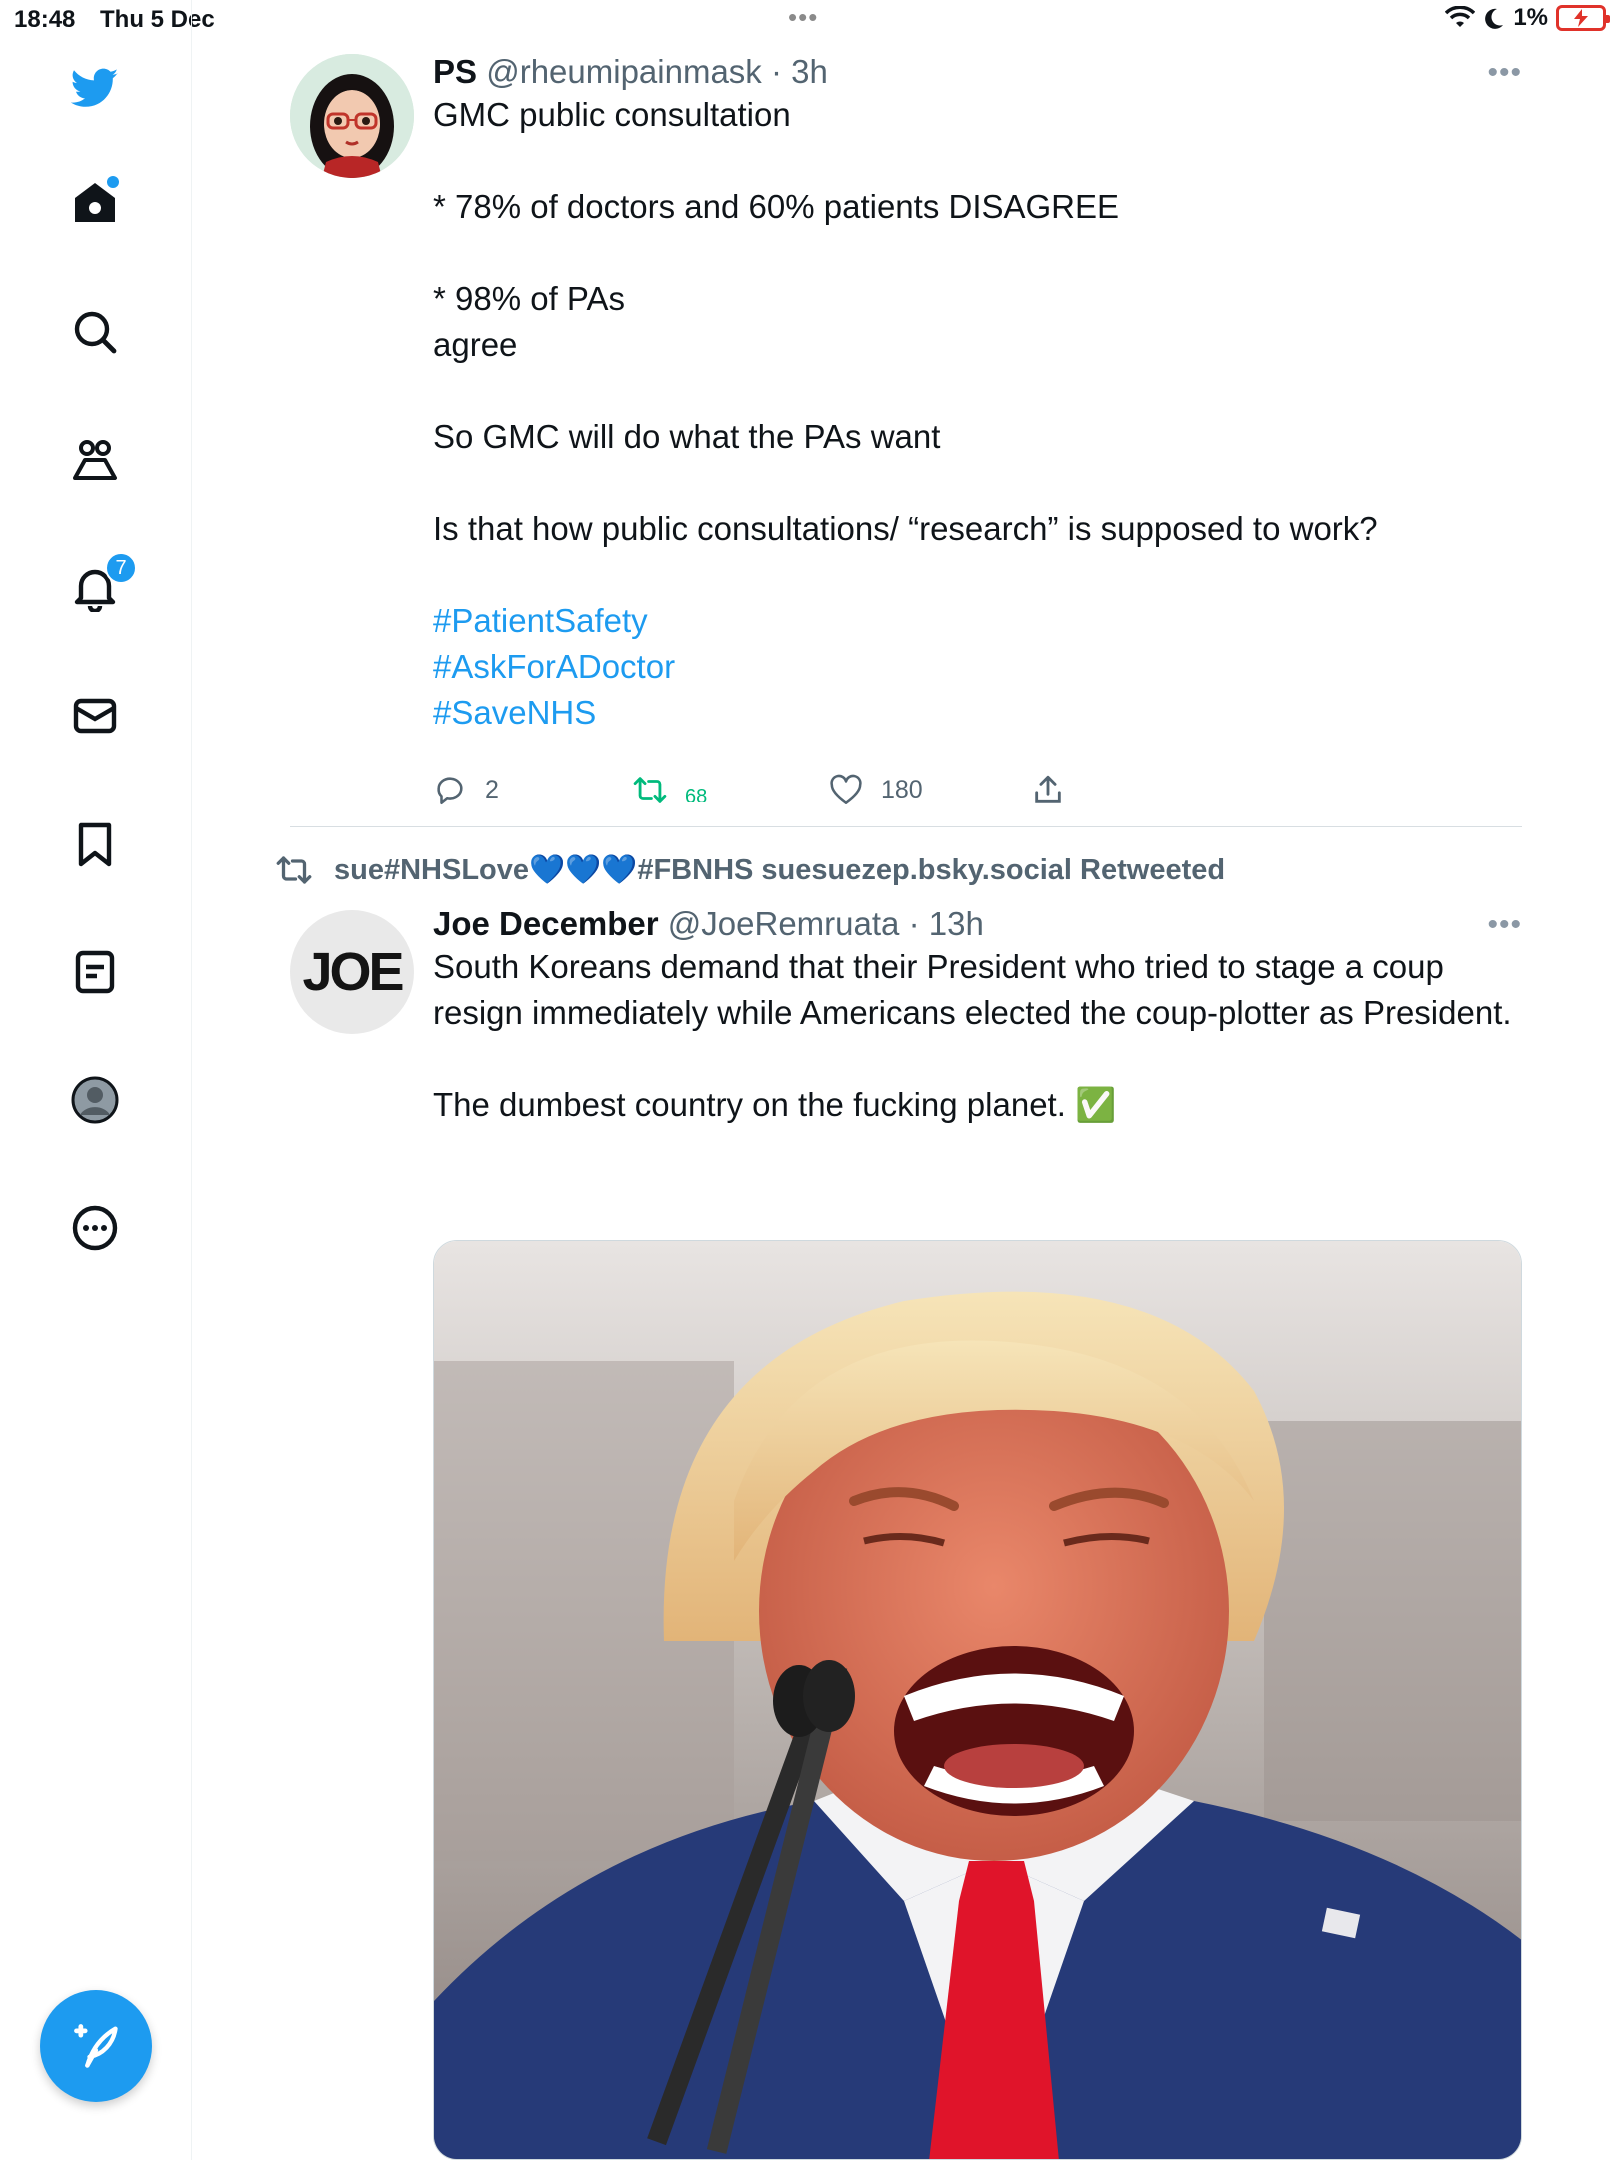 This screenshot has height=2160, width=1620. Describe the element at coordinates (95, 460) in the screenshot. I see `communities-icon` at that location.